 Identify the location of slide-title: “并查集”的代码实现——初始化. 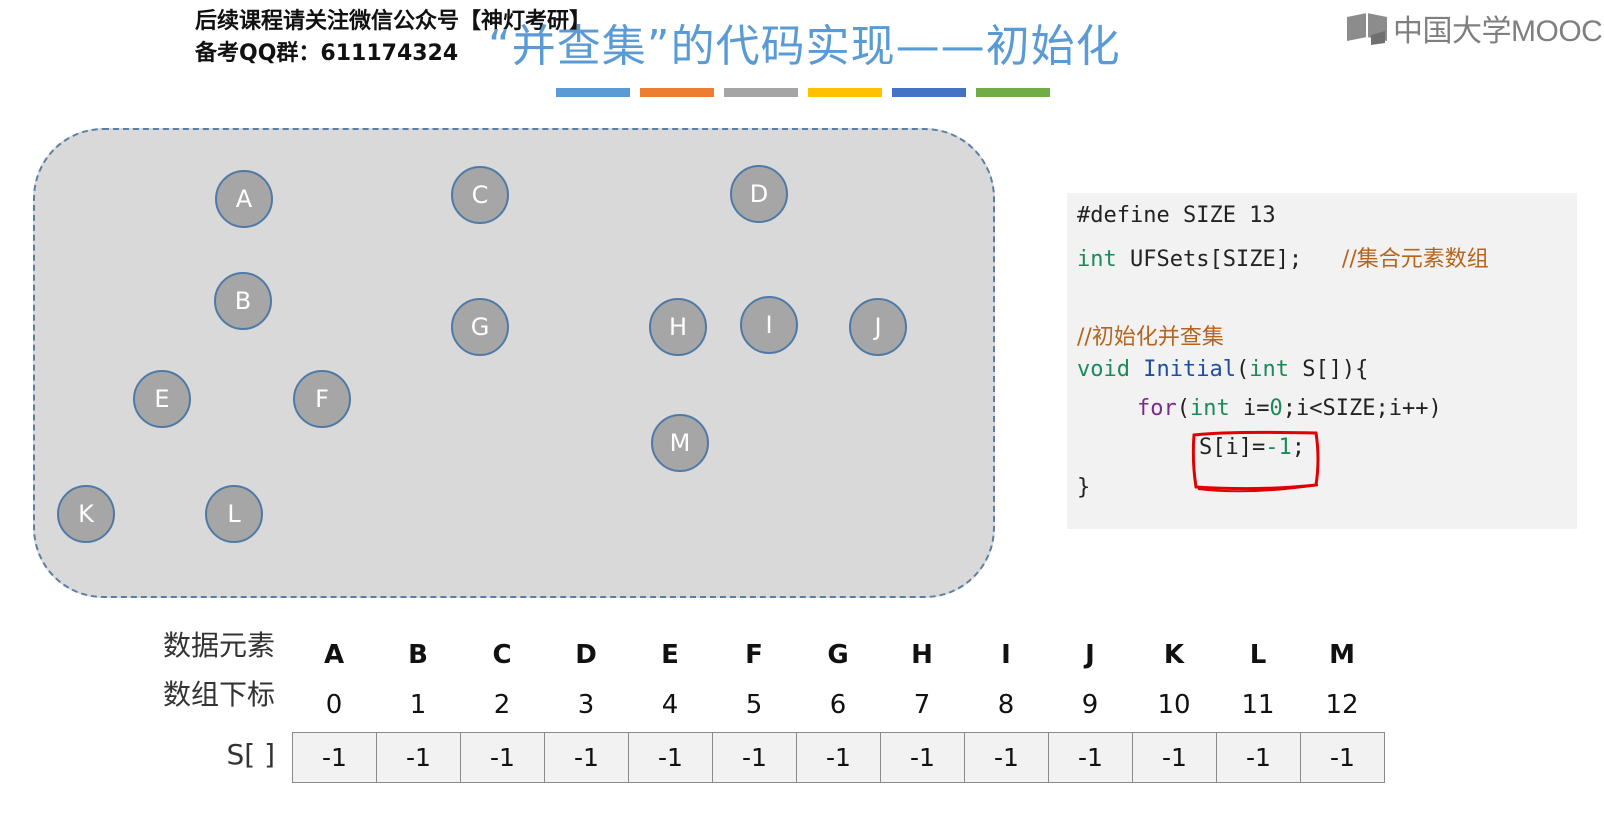
(804, 46).